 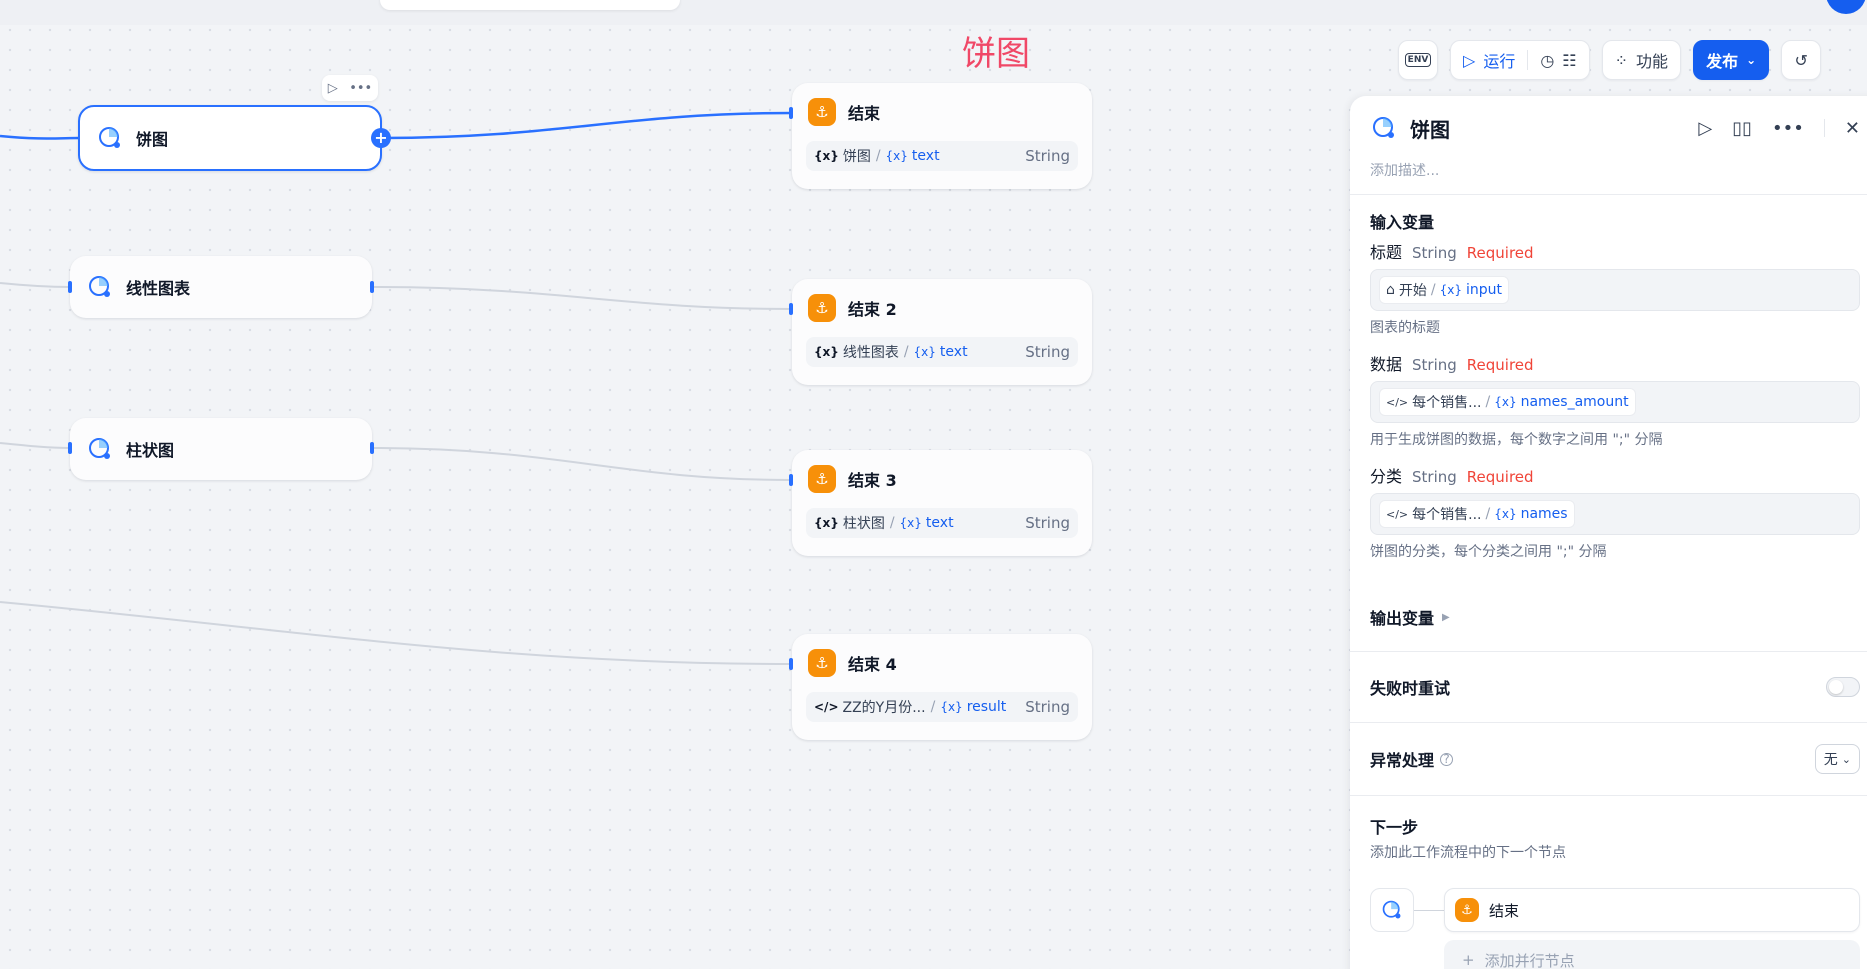 I want to click on node-label: 柱状图, so click(x=150, y=450).